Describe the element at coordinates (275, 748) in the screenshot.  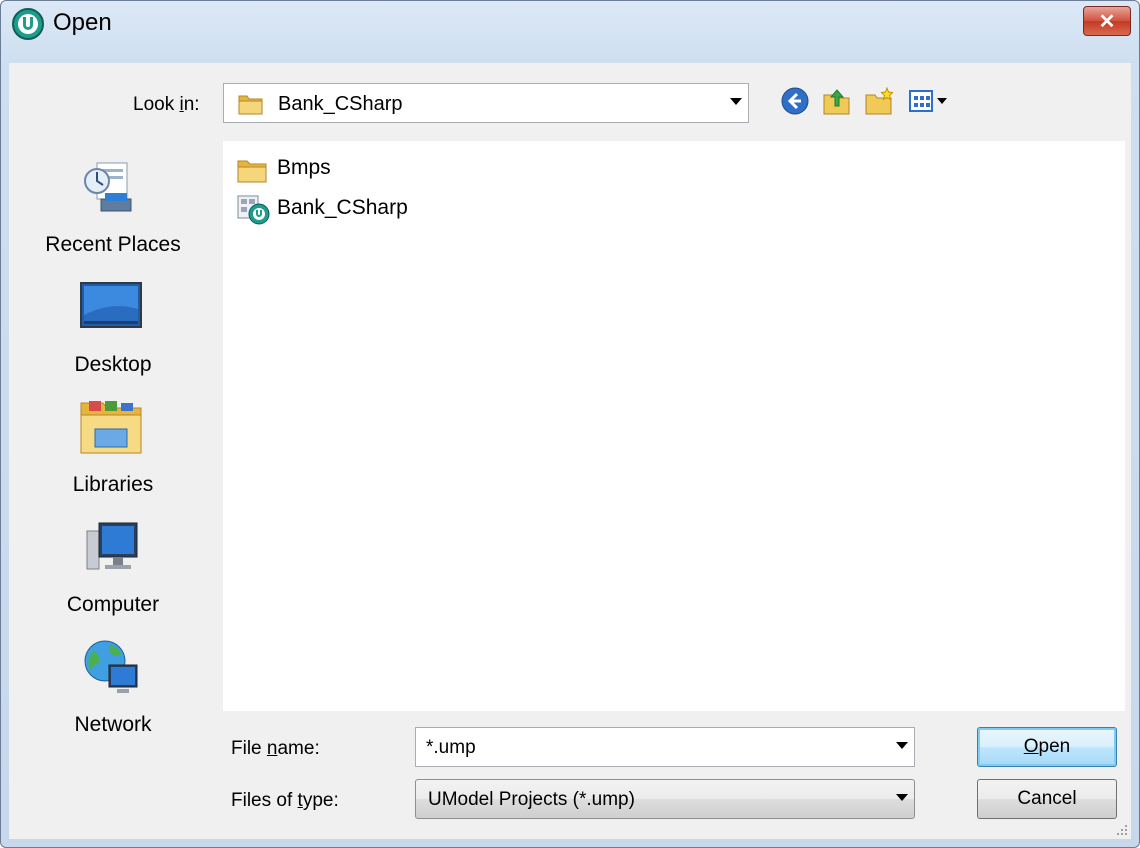
I see `file-name-label: File name:` at that location.